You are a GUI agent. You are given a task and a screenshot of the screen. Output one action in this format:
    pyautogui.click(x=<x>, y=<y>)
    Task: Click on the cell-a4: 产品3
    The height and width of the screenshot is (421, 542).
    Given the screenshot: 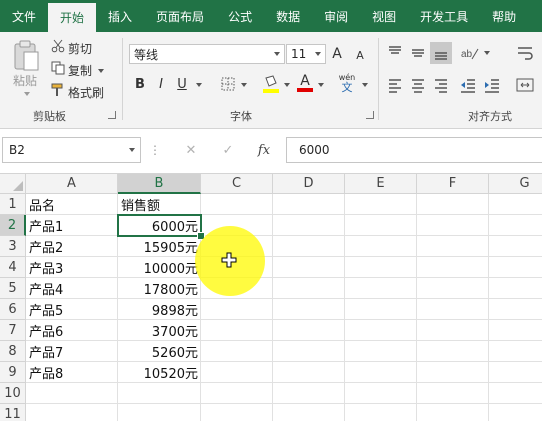 What is the action you would take?
    pyautogui.click(x=72, y=267)
    